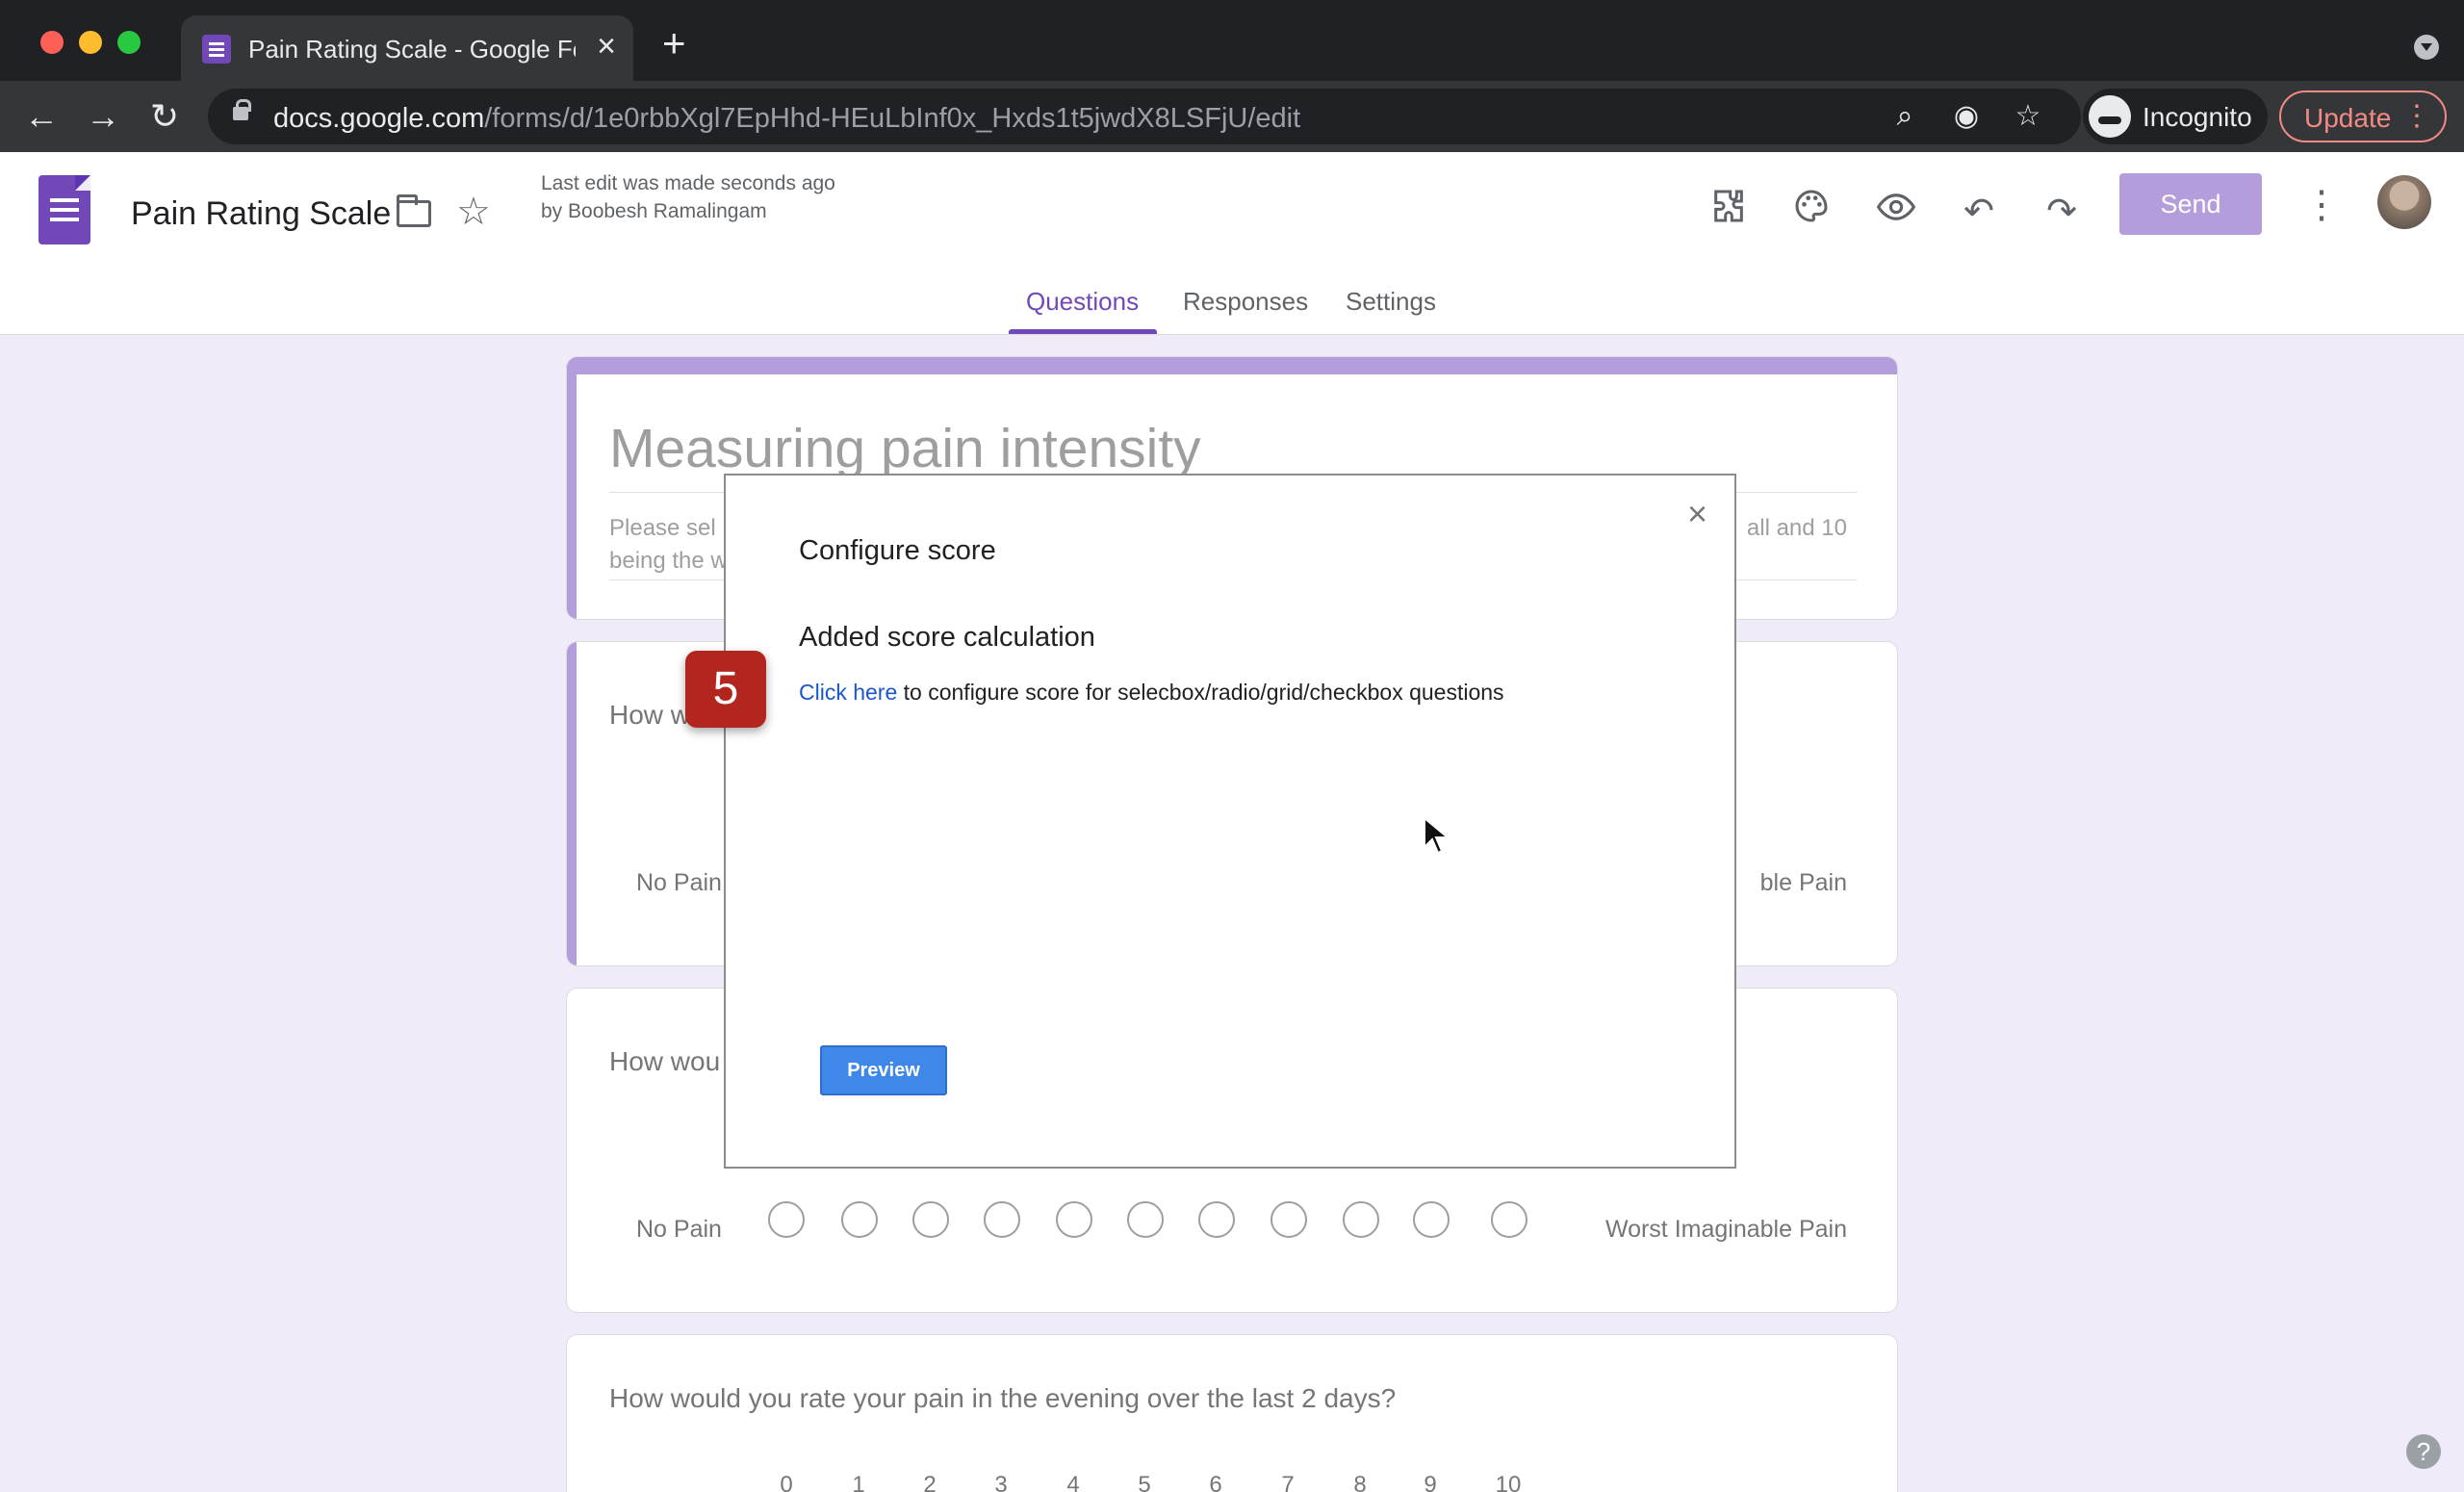 This screenshot has width=2464, height=1492. I want to click on preview-button: Preview, so click(883, 1070).